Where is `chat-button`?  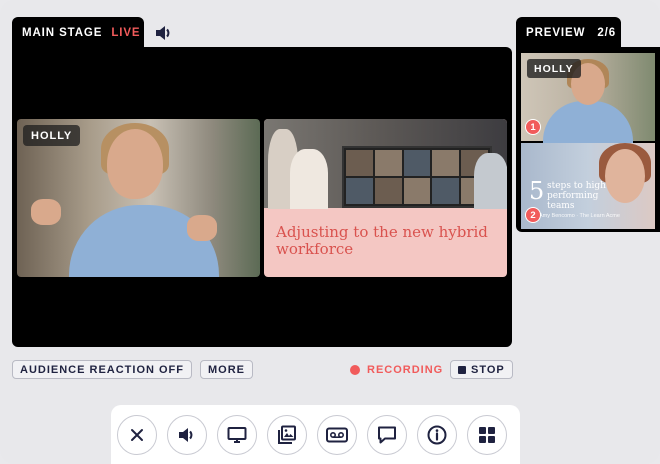
chat-button is located at coordinates (387, 434).